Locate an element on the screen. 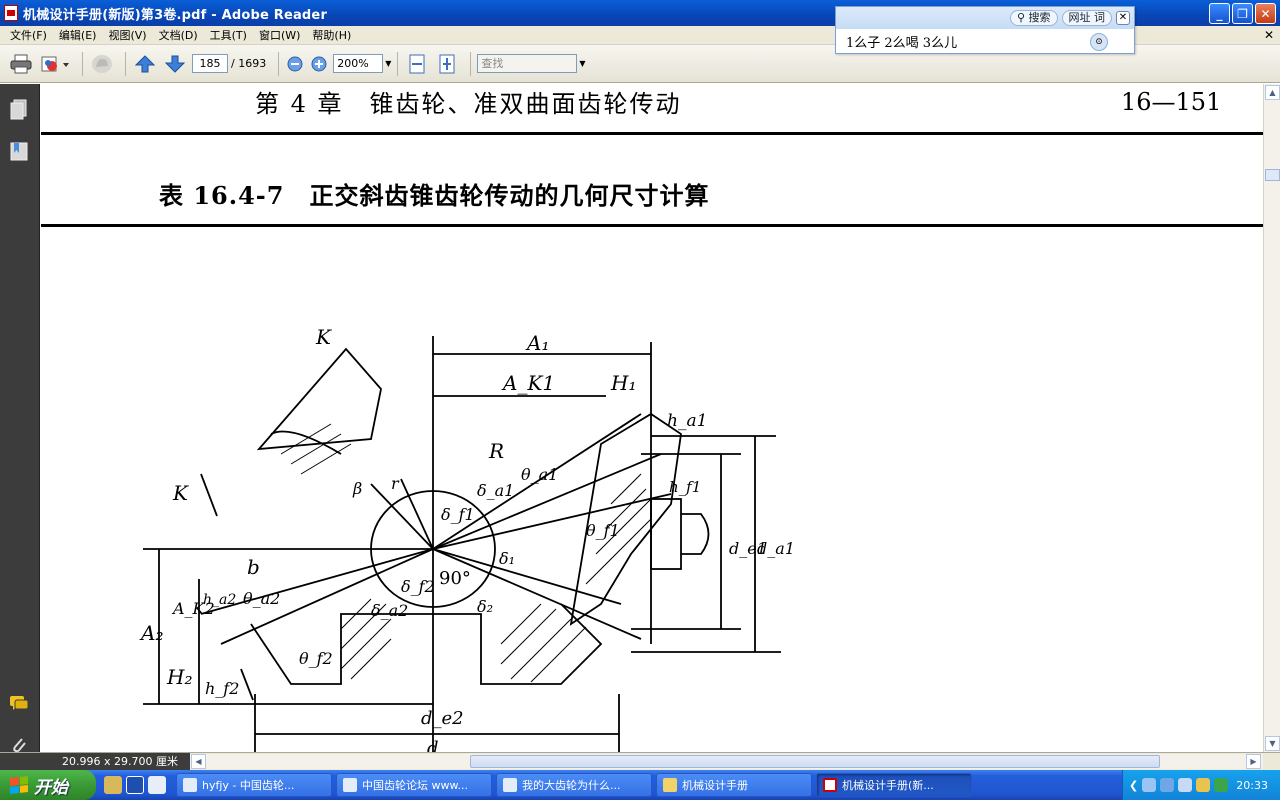  collaborate-icon is located at coordinates (55, 63).